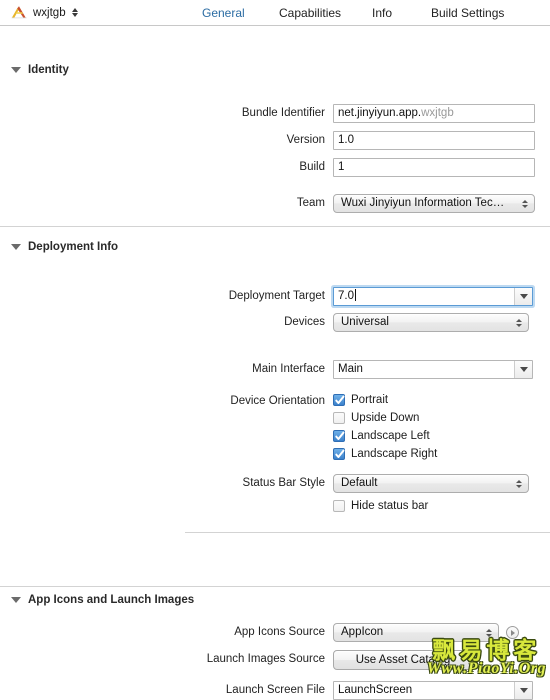 The image size is (550, 700). I want to click on label-launch-images-source: Launch Images Source, so click(265, 659).